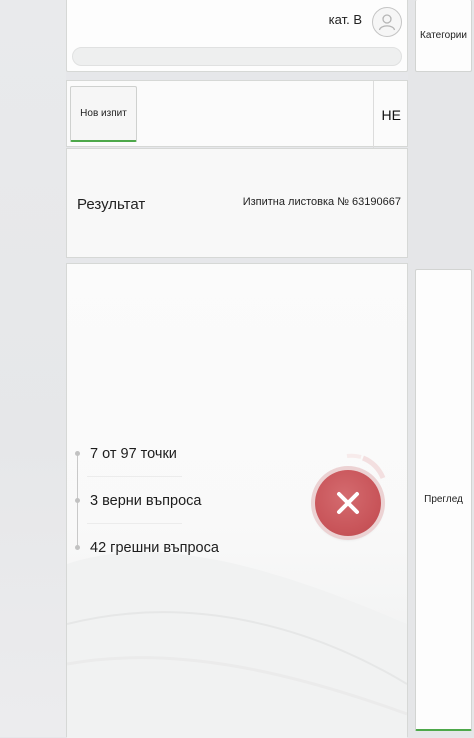  I want to click on new-exam-button: Нов изпит, so click(103, 114).